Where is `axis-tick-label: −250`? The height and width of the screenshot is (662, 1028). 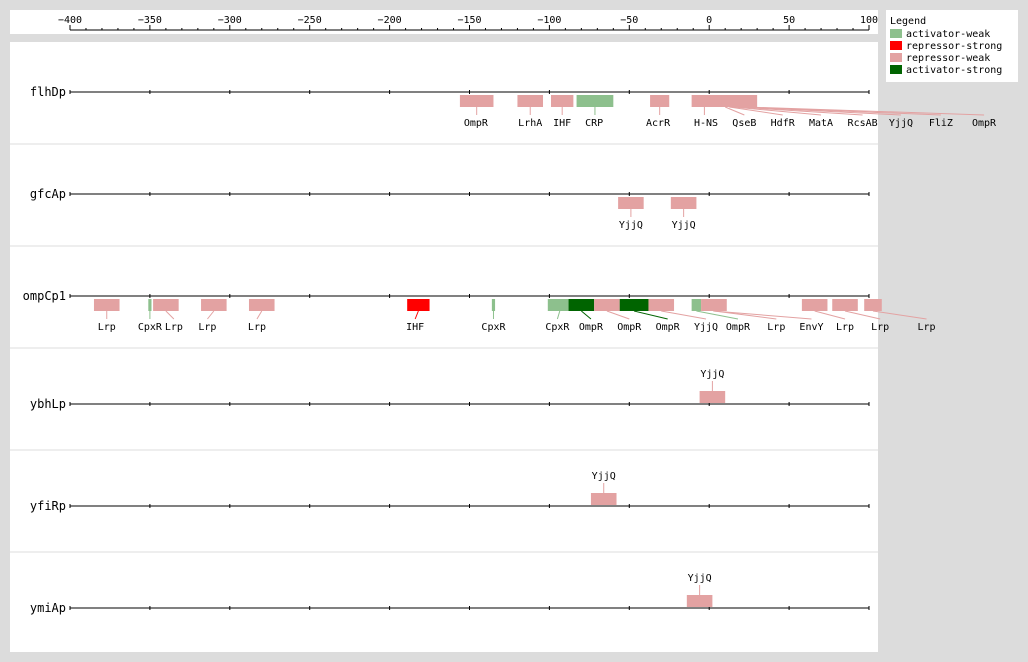
axis-tick-label: −250 is located at coordinates (310, 20).